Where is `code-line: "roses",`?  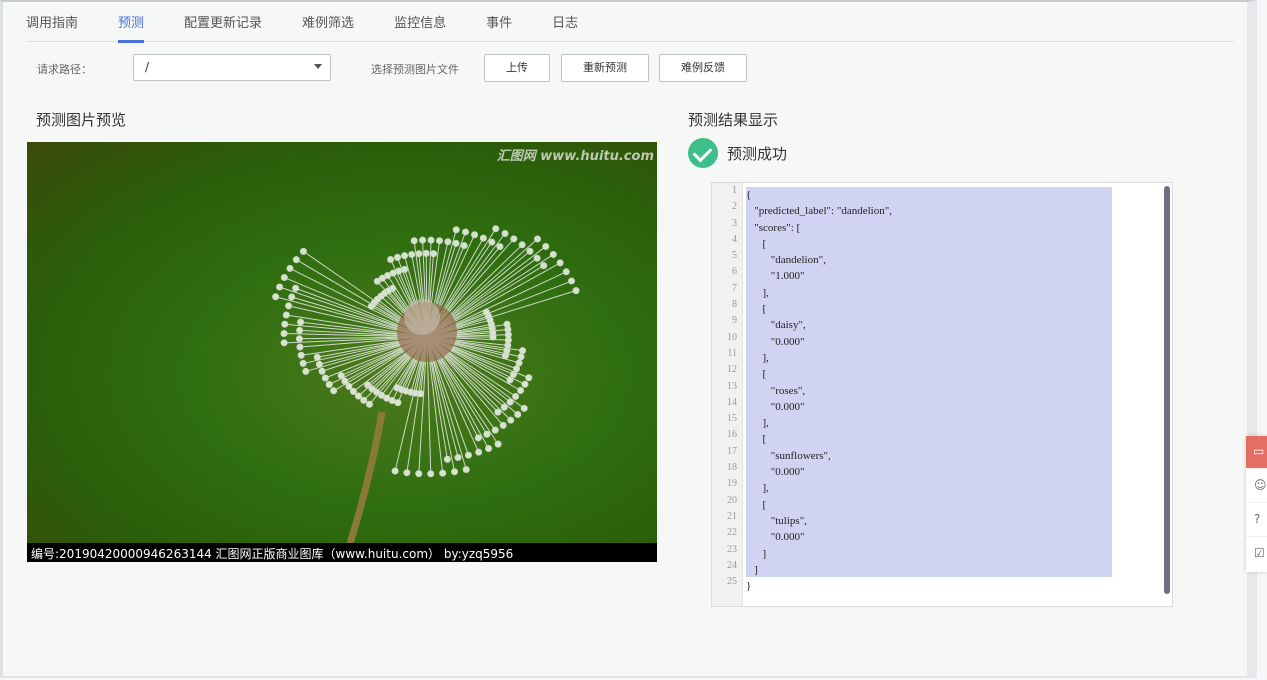 code-line: "roses", is located at coordinates (776, 390).